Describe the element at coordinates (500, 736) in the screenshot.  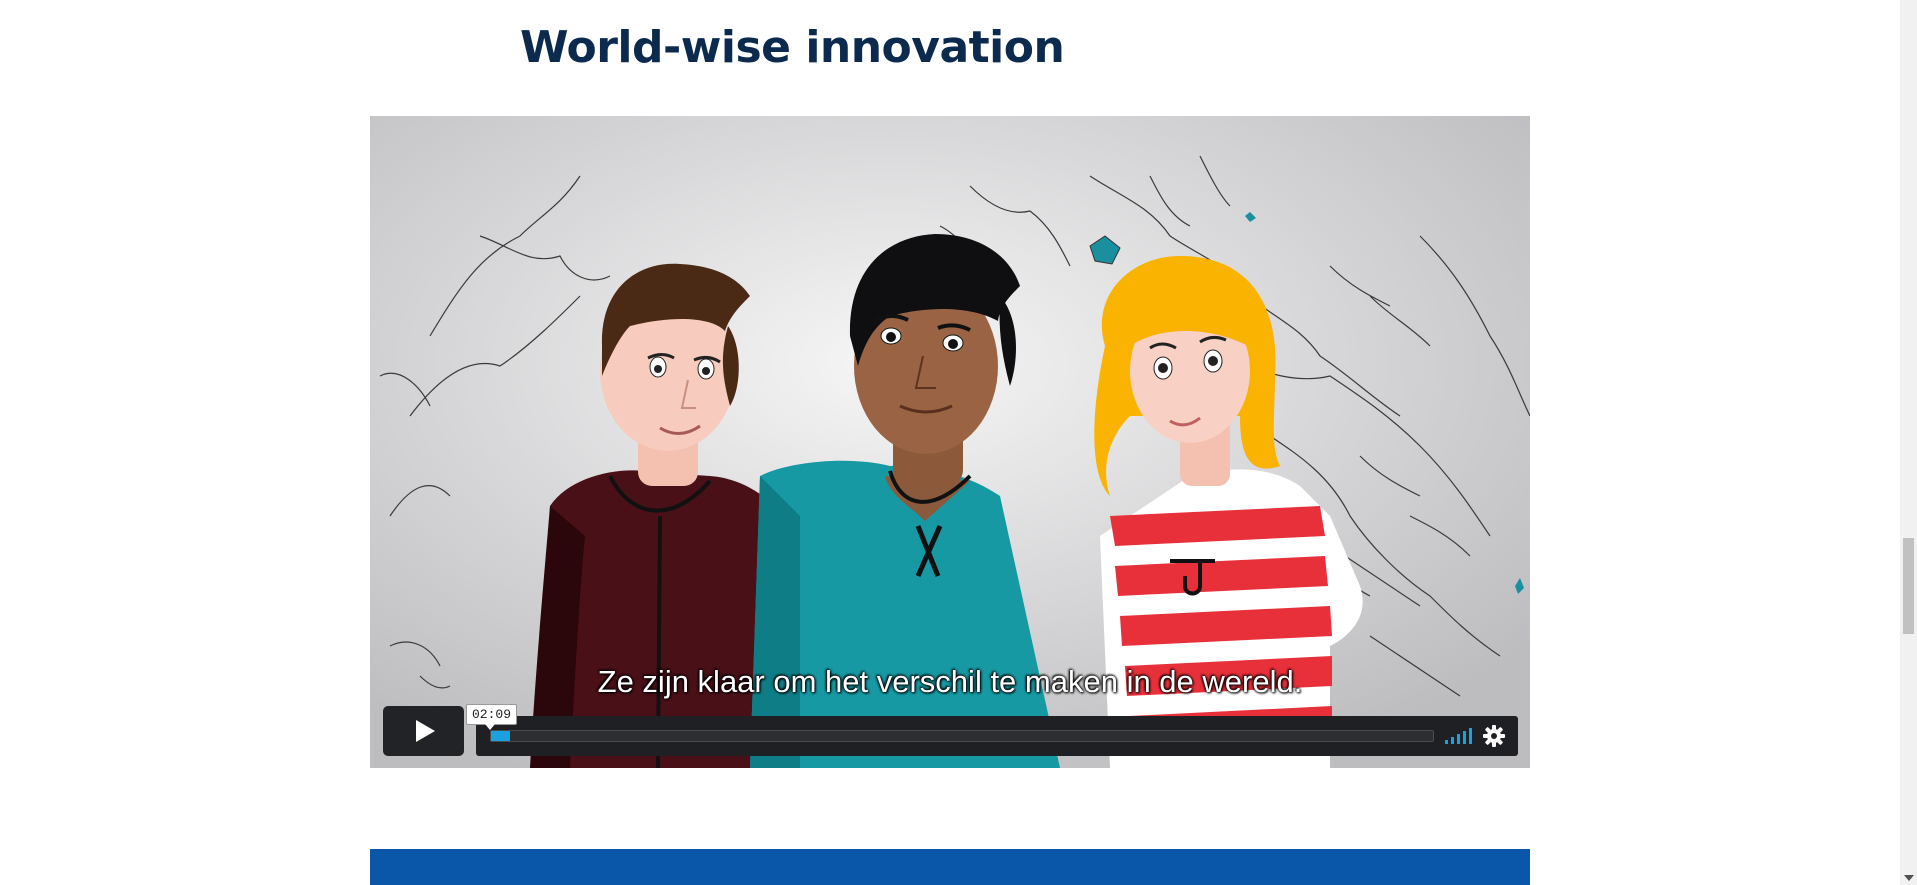
I see `progress-fill` at that location.